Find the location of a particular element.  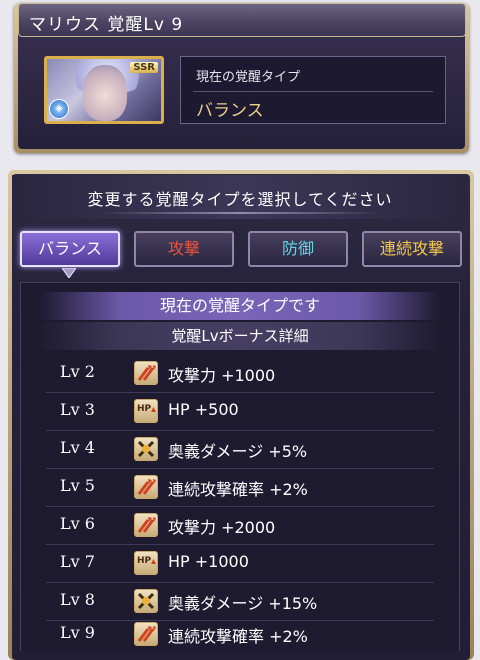

bonus-row: Lv 3 HP HP +500 is located at coordinates (240, 412).